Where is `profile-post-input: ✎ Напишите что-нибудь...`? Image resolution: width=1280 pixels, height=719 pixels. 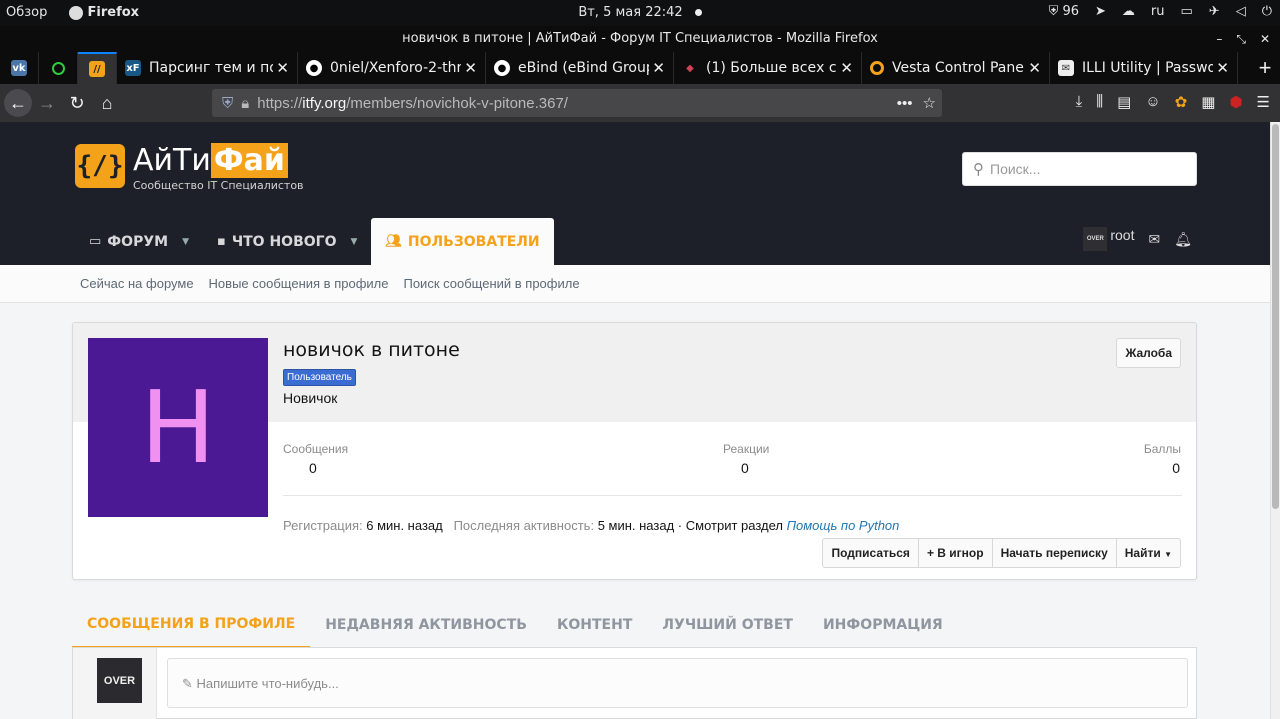 profile-post-input: ✎ Напишите что-нибудь... is located at coordinates (677, 683).